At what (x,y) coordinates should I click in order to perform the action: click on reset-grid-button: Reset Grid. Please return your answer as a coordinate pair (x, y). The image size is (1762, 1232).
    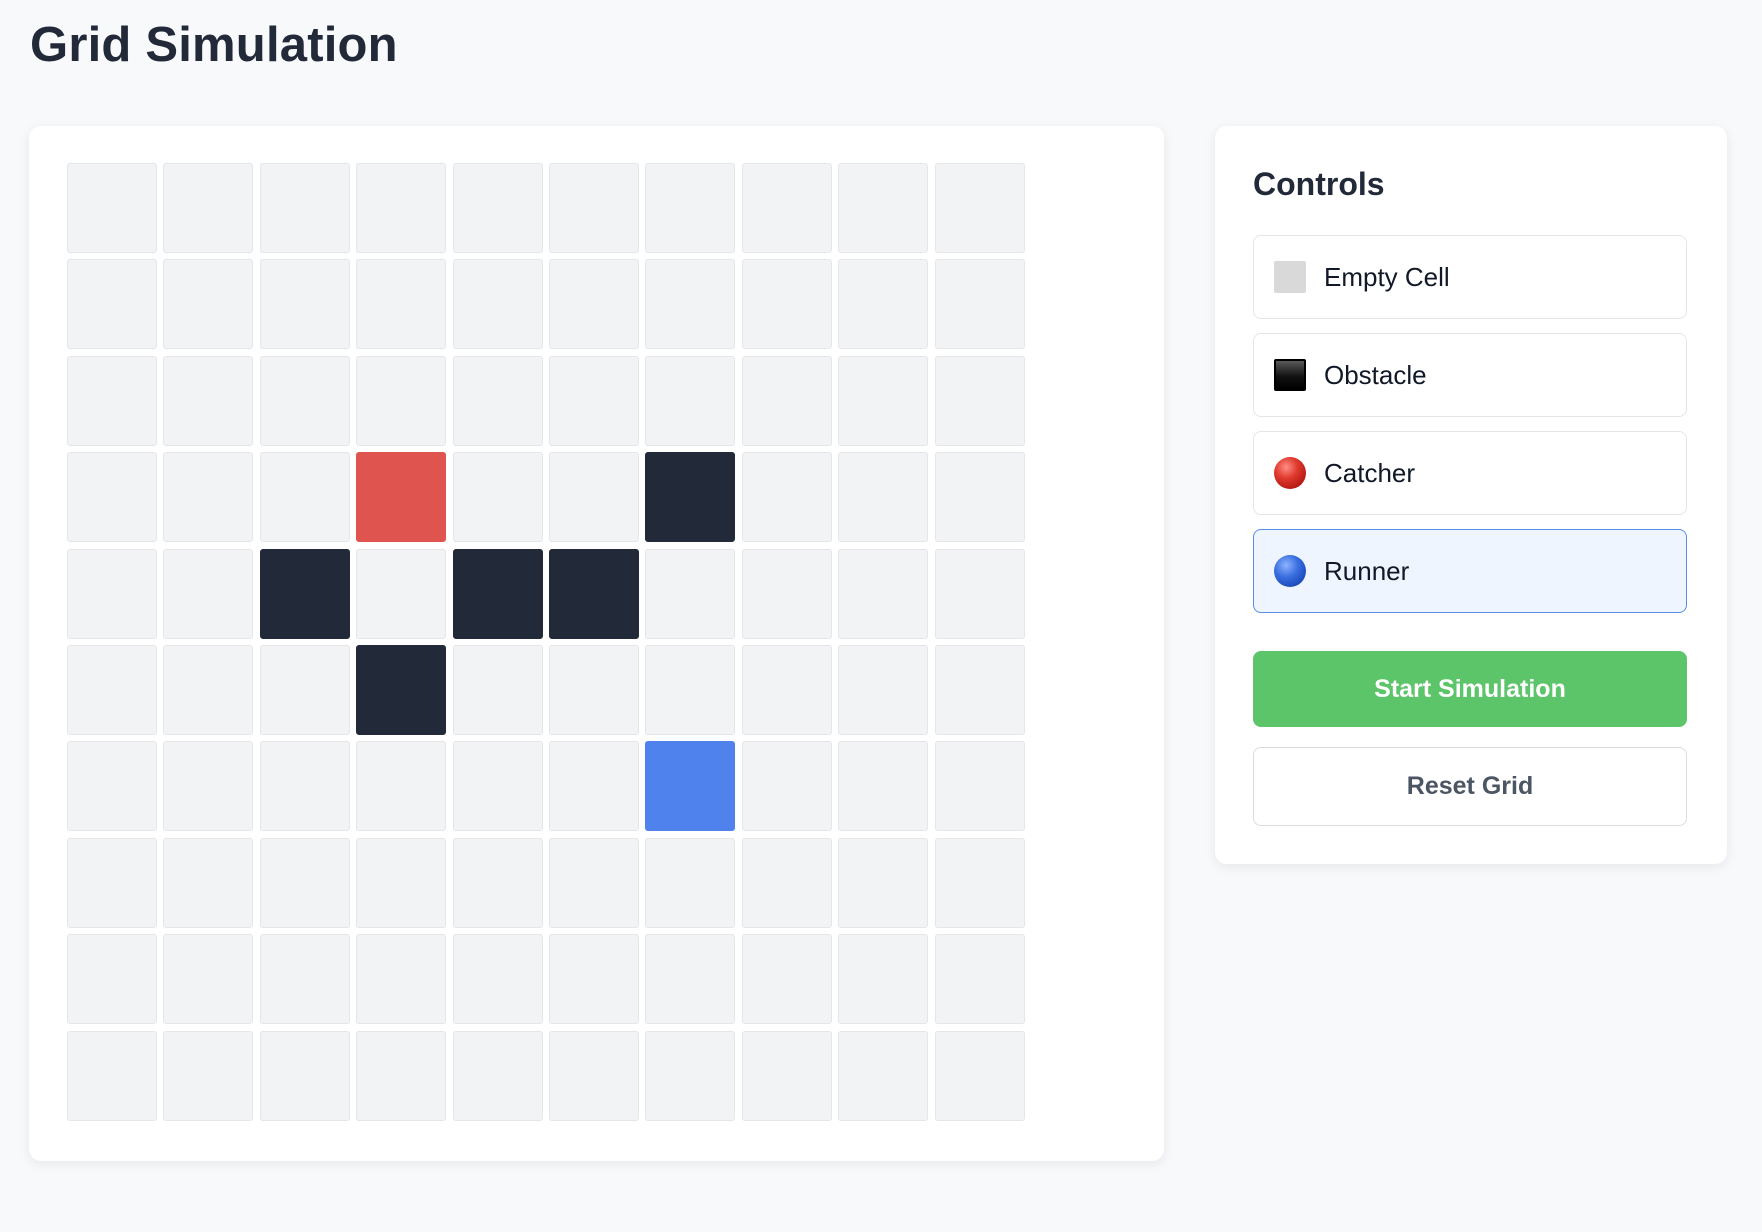
    Looking at the image, I should click on (1470, 786).